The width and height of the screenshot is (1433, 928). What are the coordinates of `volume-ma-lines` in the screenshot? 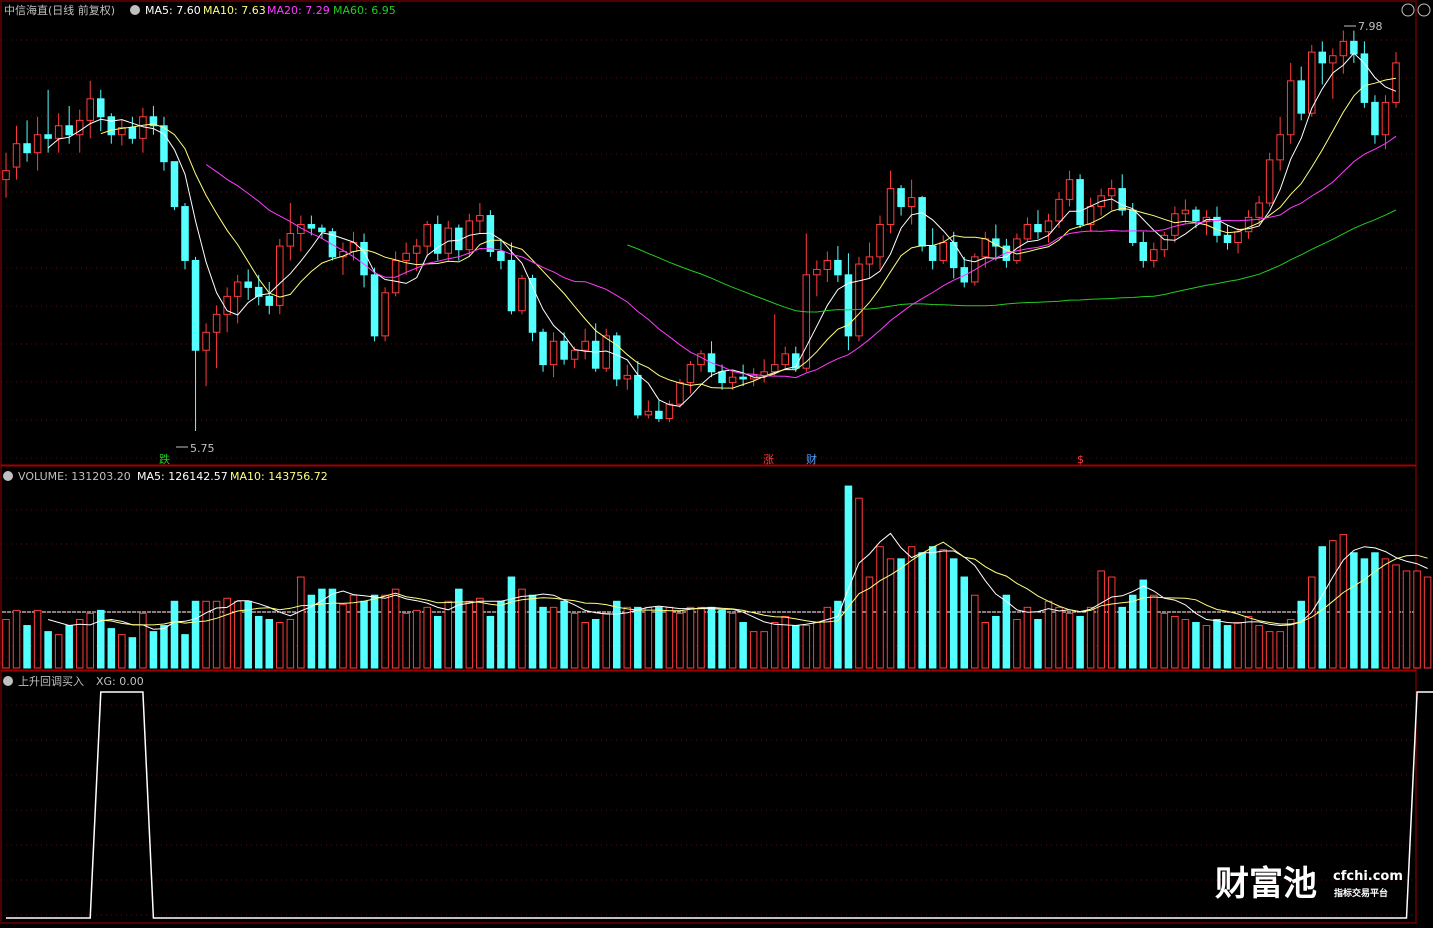 It's located at (737, 581).